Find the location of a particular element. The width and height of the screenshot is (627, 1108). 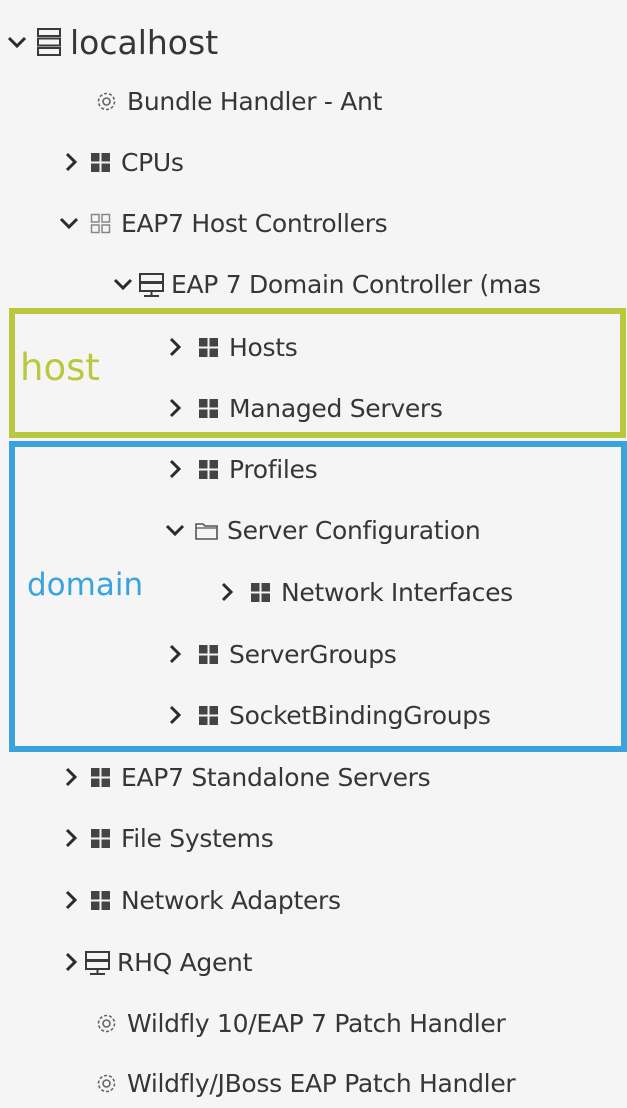

tree-node-label: Network Adapters is located at coordinates (231, 900).